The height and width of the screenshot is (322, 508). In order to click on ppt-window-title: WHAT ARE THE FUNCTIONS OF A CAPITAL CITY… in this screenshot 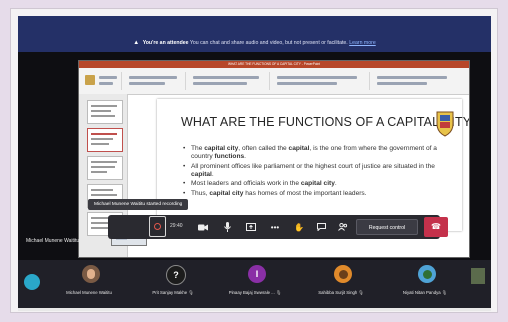, I will do `click(274, 64)`.